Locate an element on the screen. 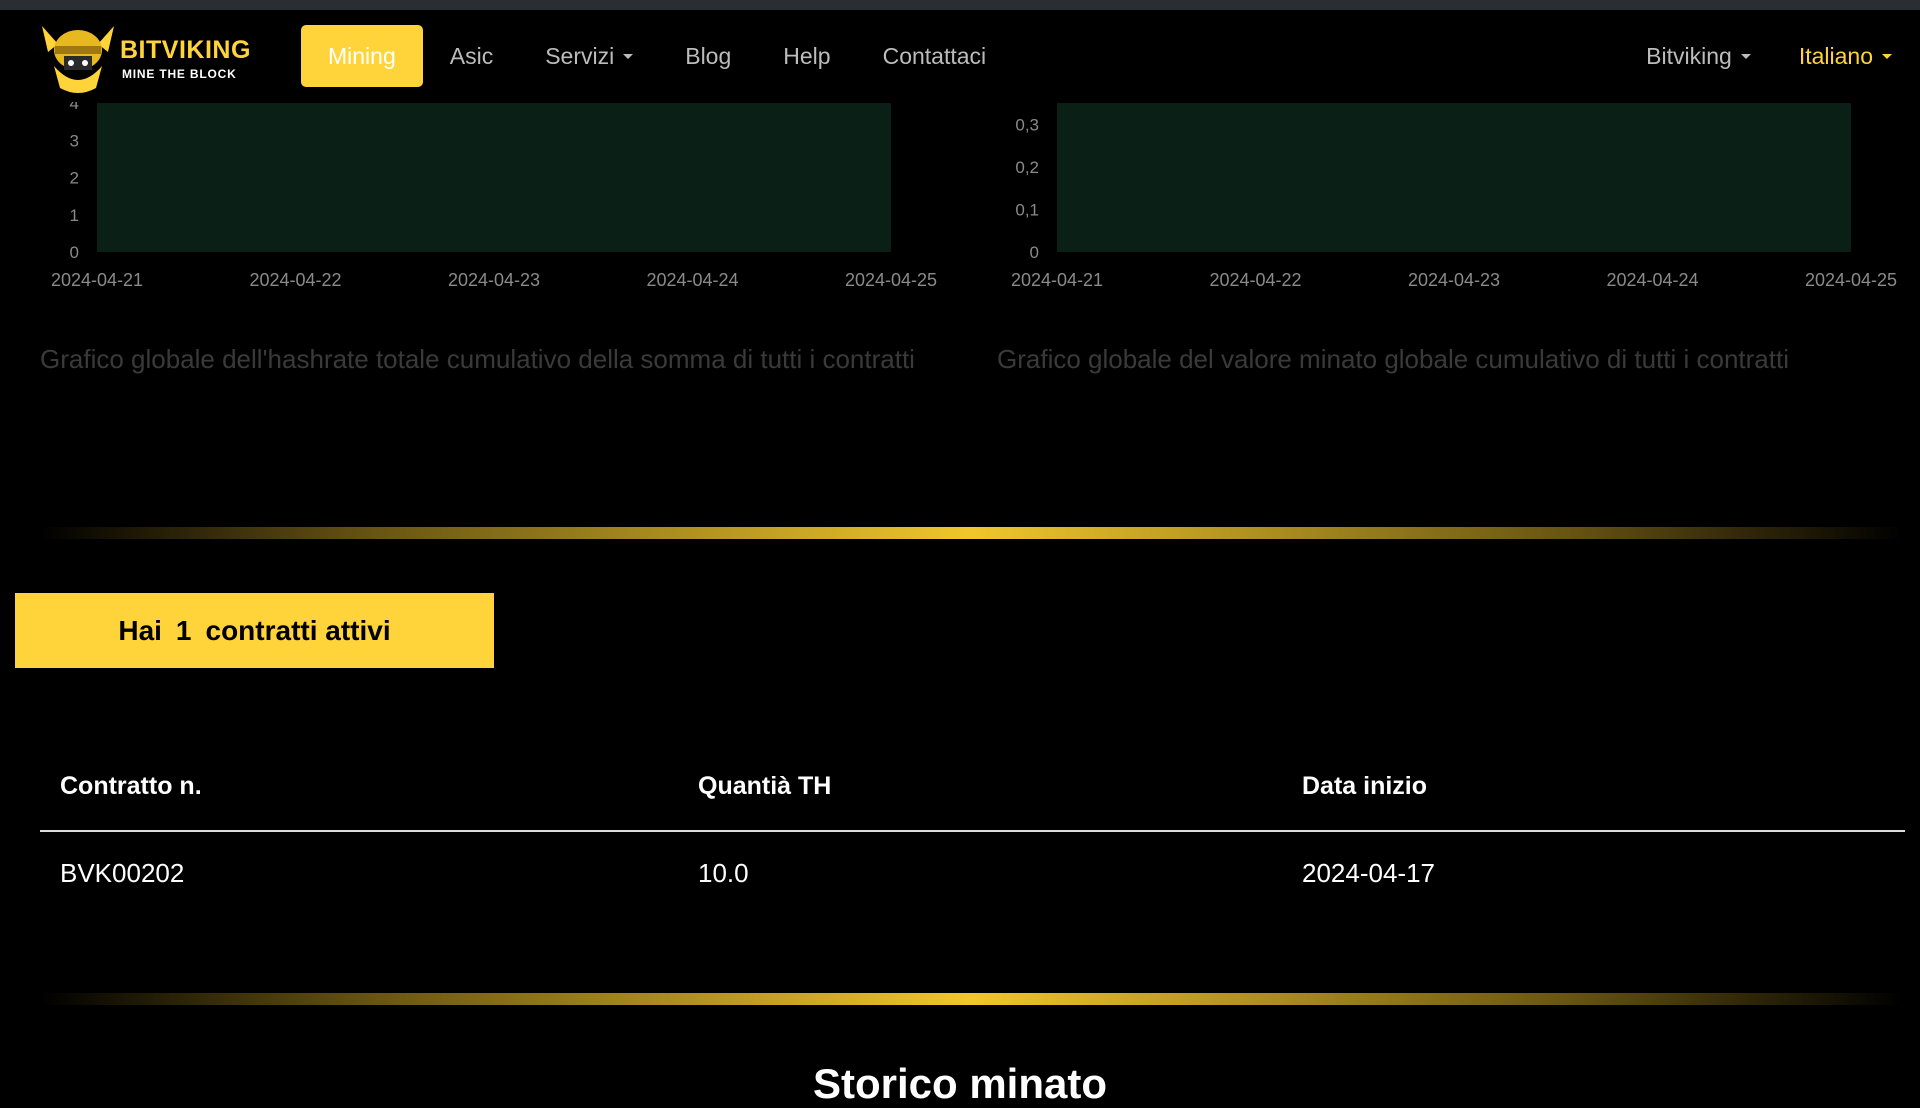 Image resolution: width=1920 pixels, height=1108 pixels. nav-servizi-label: Servizi is located at coordinates (580, 55).